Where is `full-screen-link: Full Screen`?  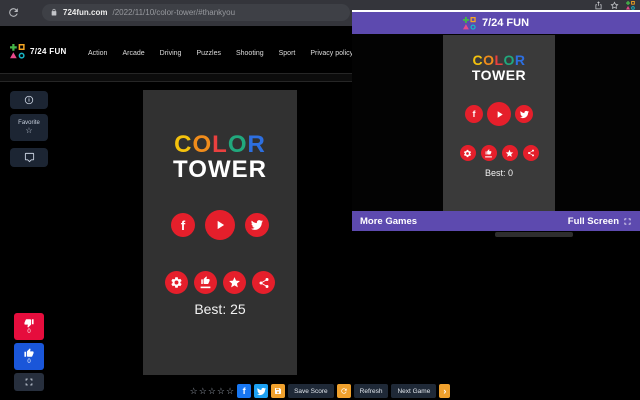 full-screen-link: Full Screen is located at coordinates (600, 221).